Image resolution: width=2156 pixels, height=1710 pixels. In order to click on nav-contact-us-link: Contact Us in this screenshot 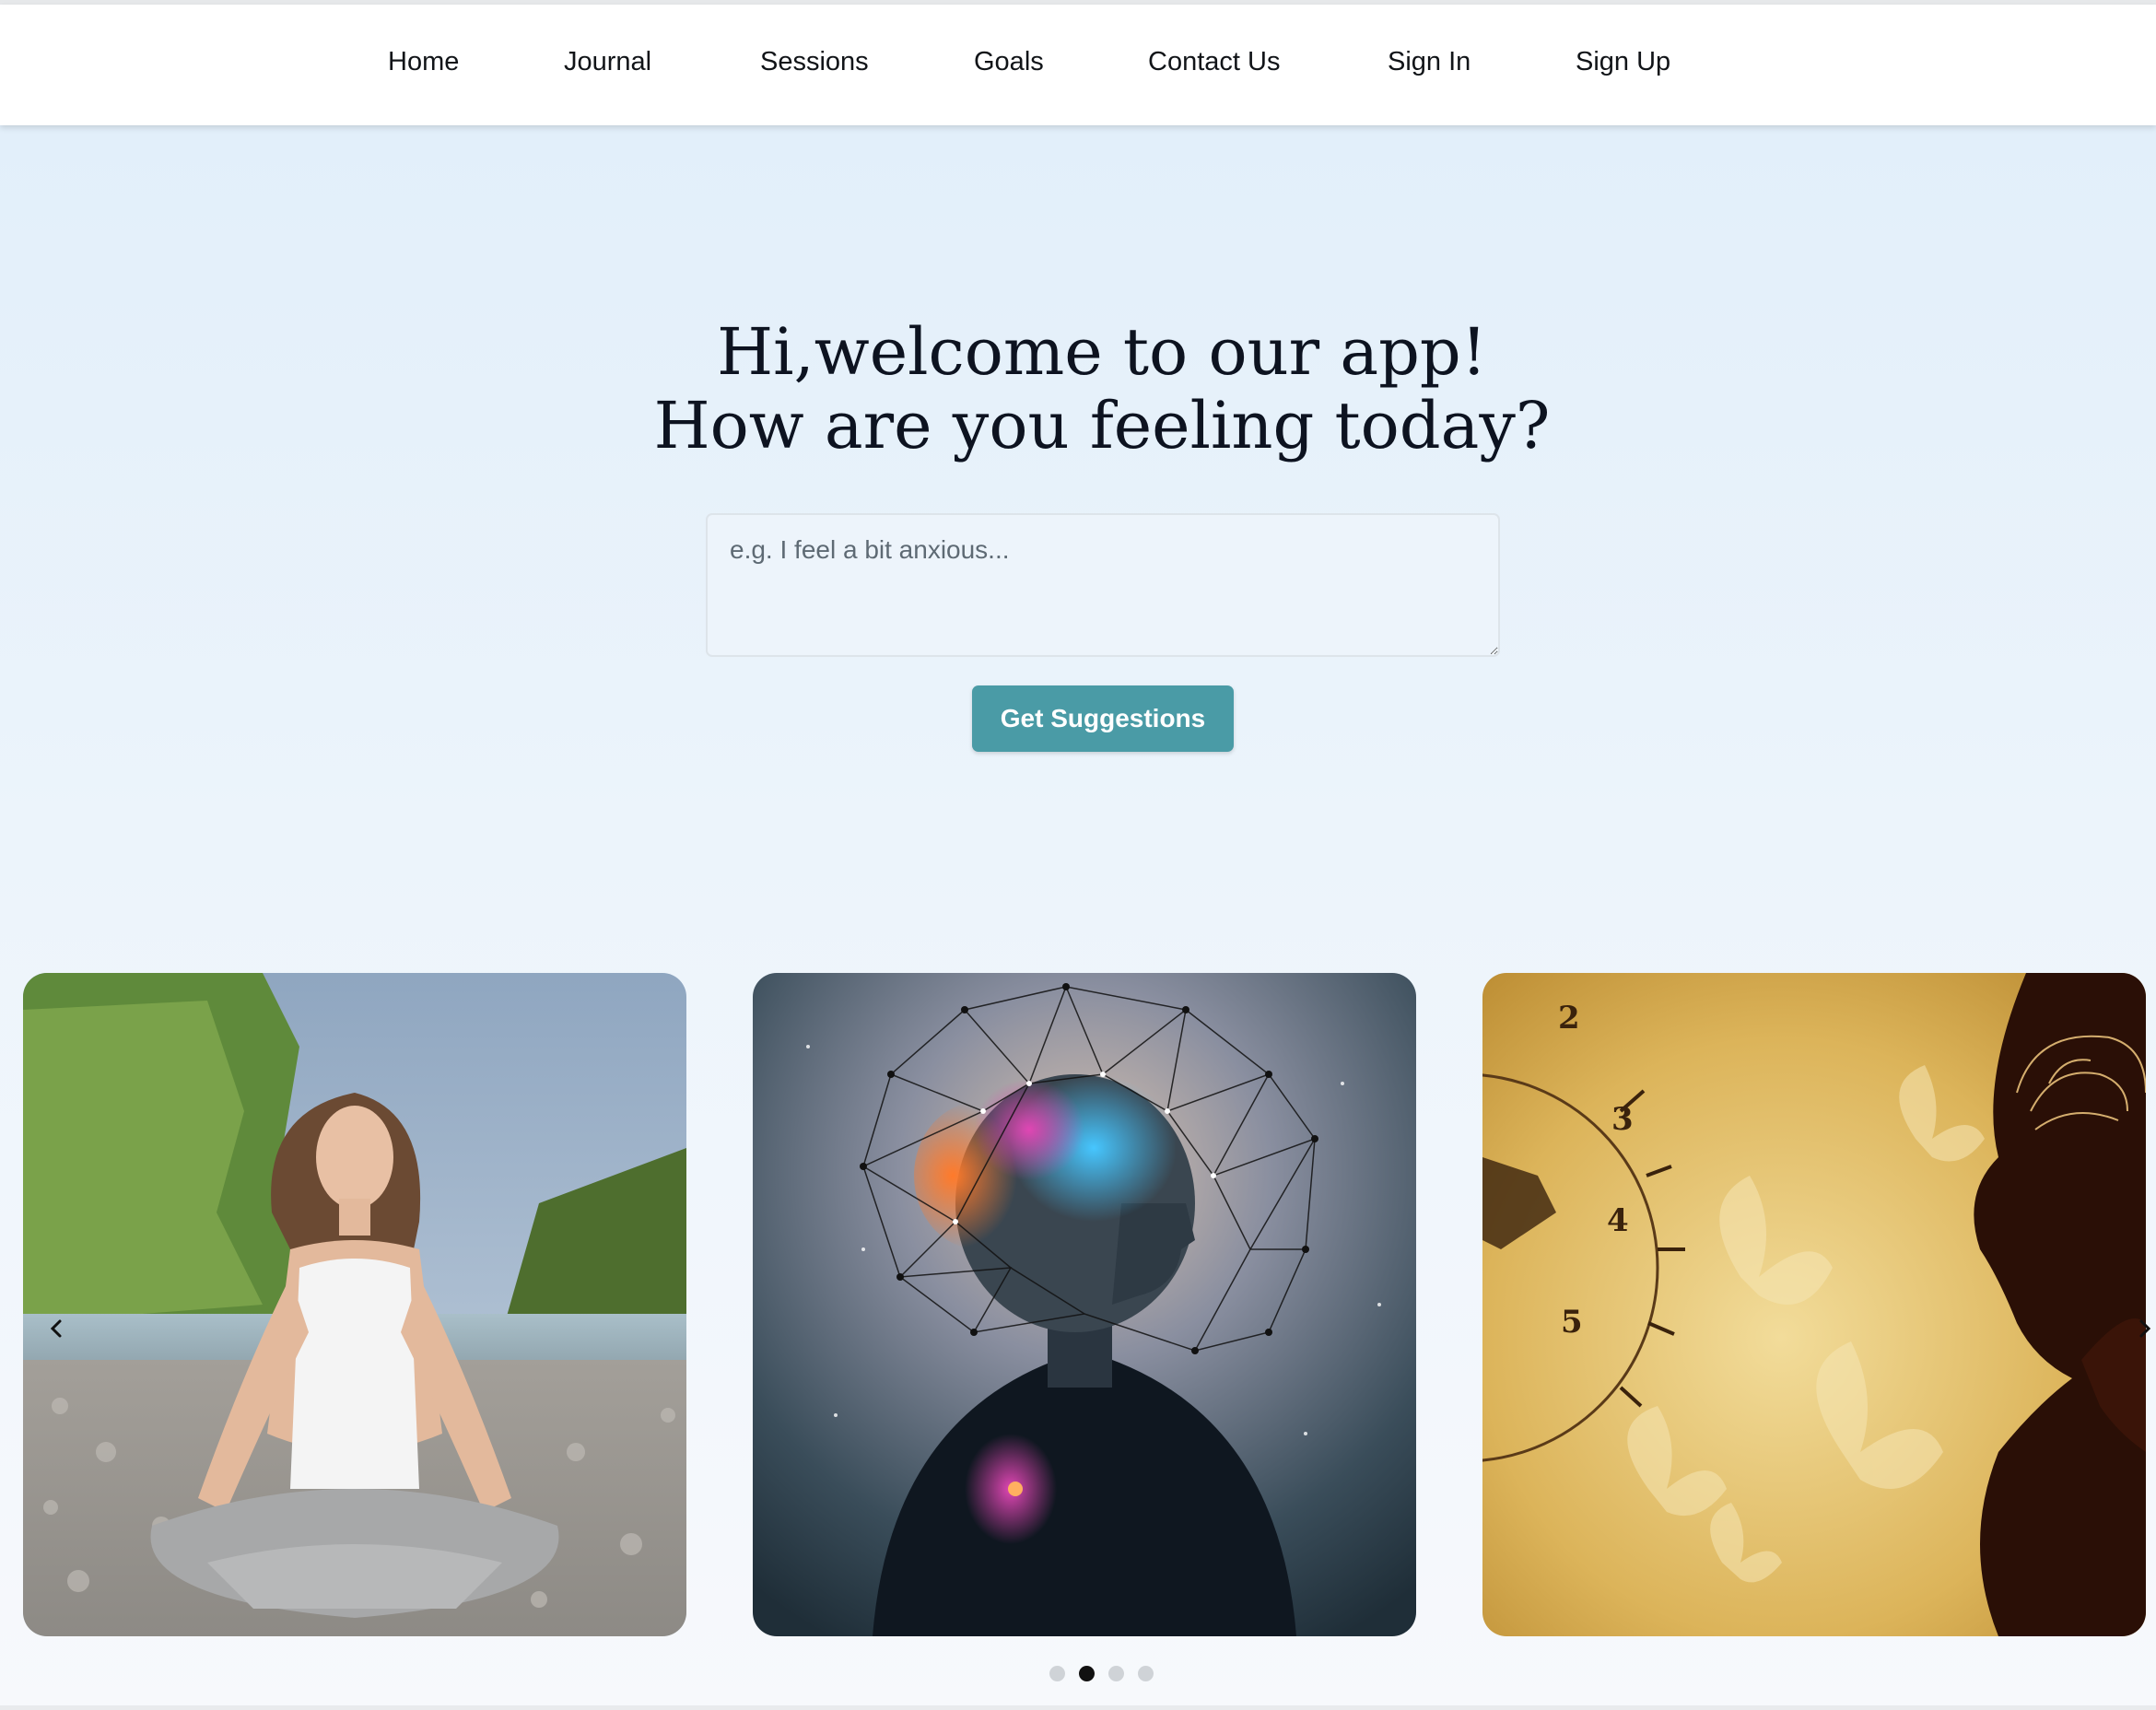, I will do `click(1214, 62)`.